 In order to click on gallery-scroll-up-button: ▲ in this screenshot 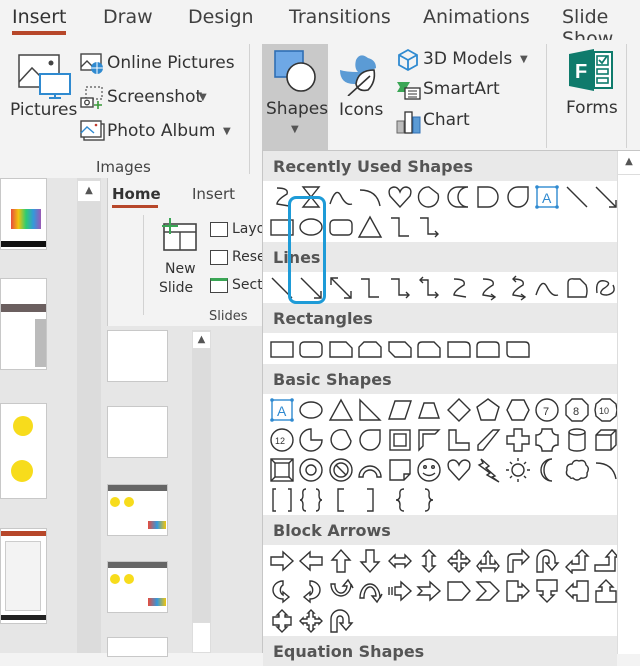, I will do `click(629, 163)`.